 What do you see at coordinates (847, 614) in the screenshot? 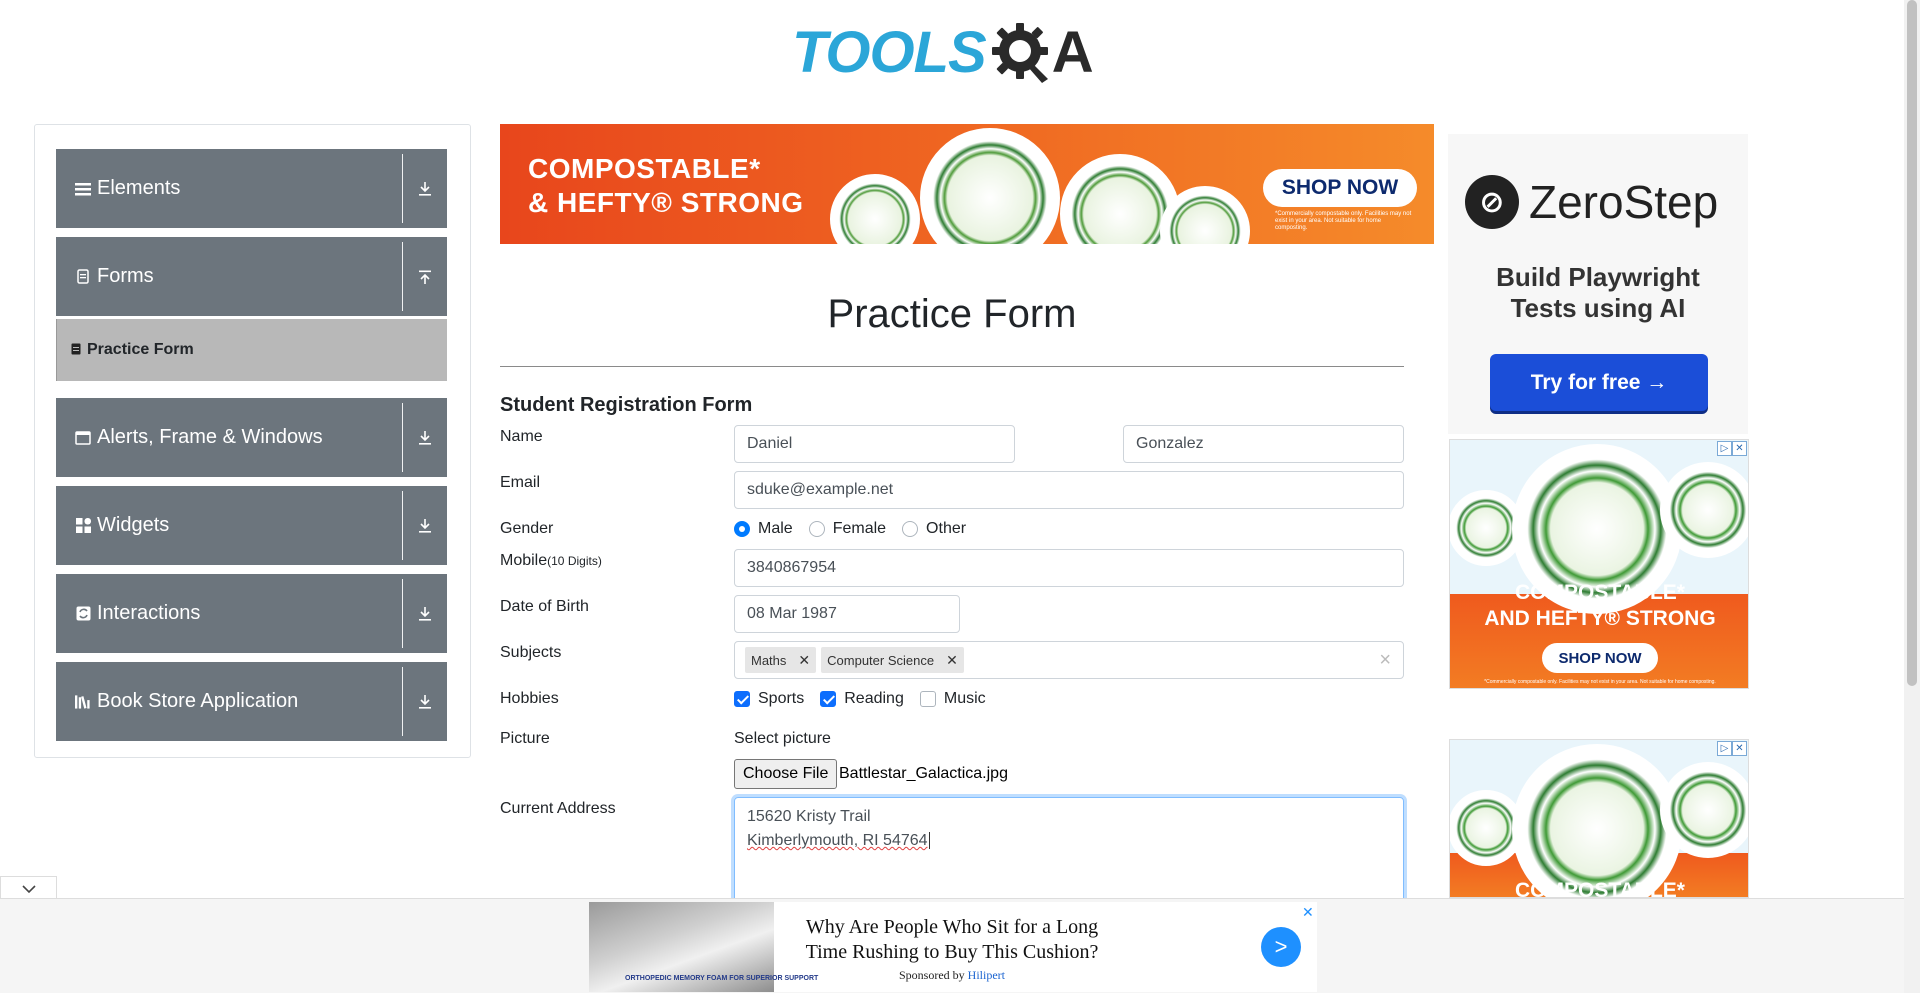
I see `date-of-birth-input: 08 Mar 1987` at bounding box center [847, 614].